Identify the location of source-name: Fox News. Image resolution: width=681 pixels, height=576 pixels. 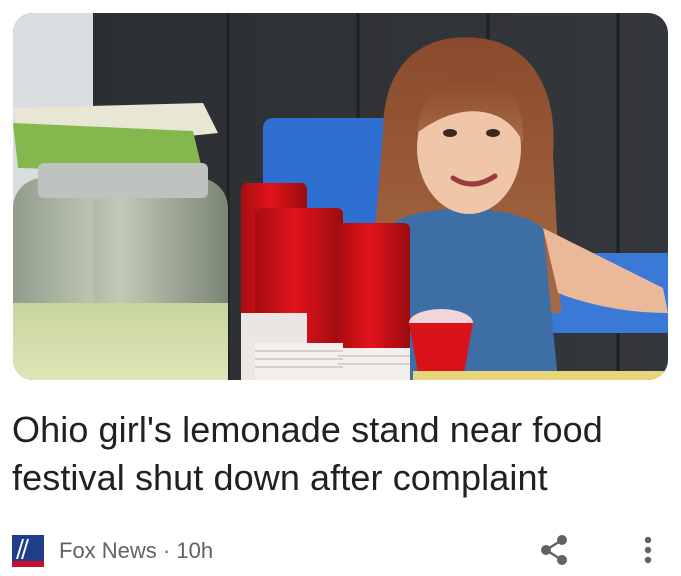
(108, 550).